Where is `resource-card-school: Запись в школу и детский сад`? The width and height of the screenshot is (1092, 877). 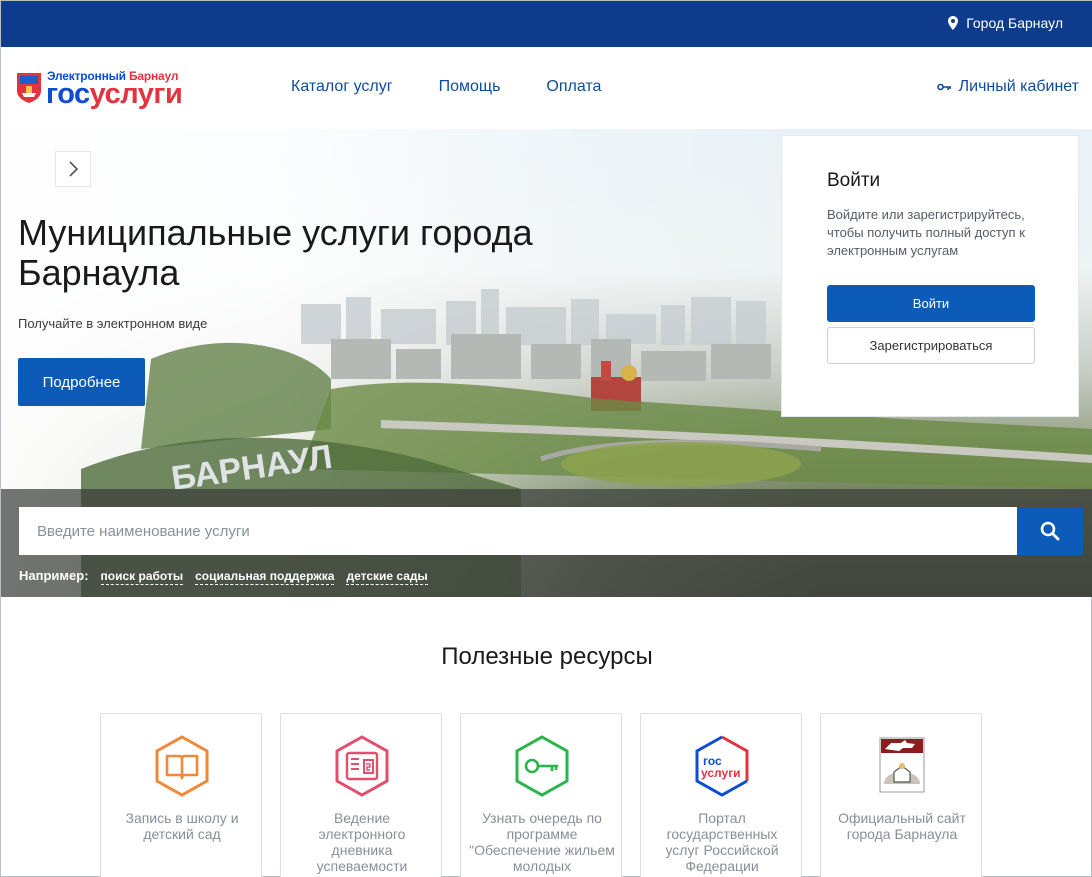
resource-card-school: Запись в школу и детский сад is located at coordinates (181, 795).